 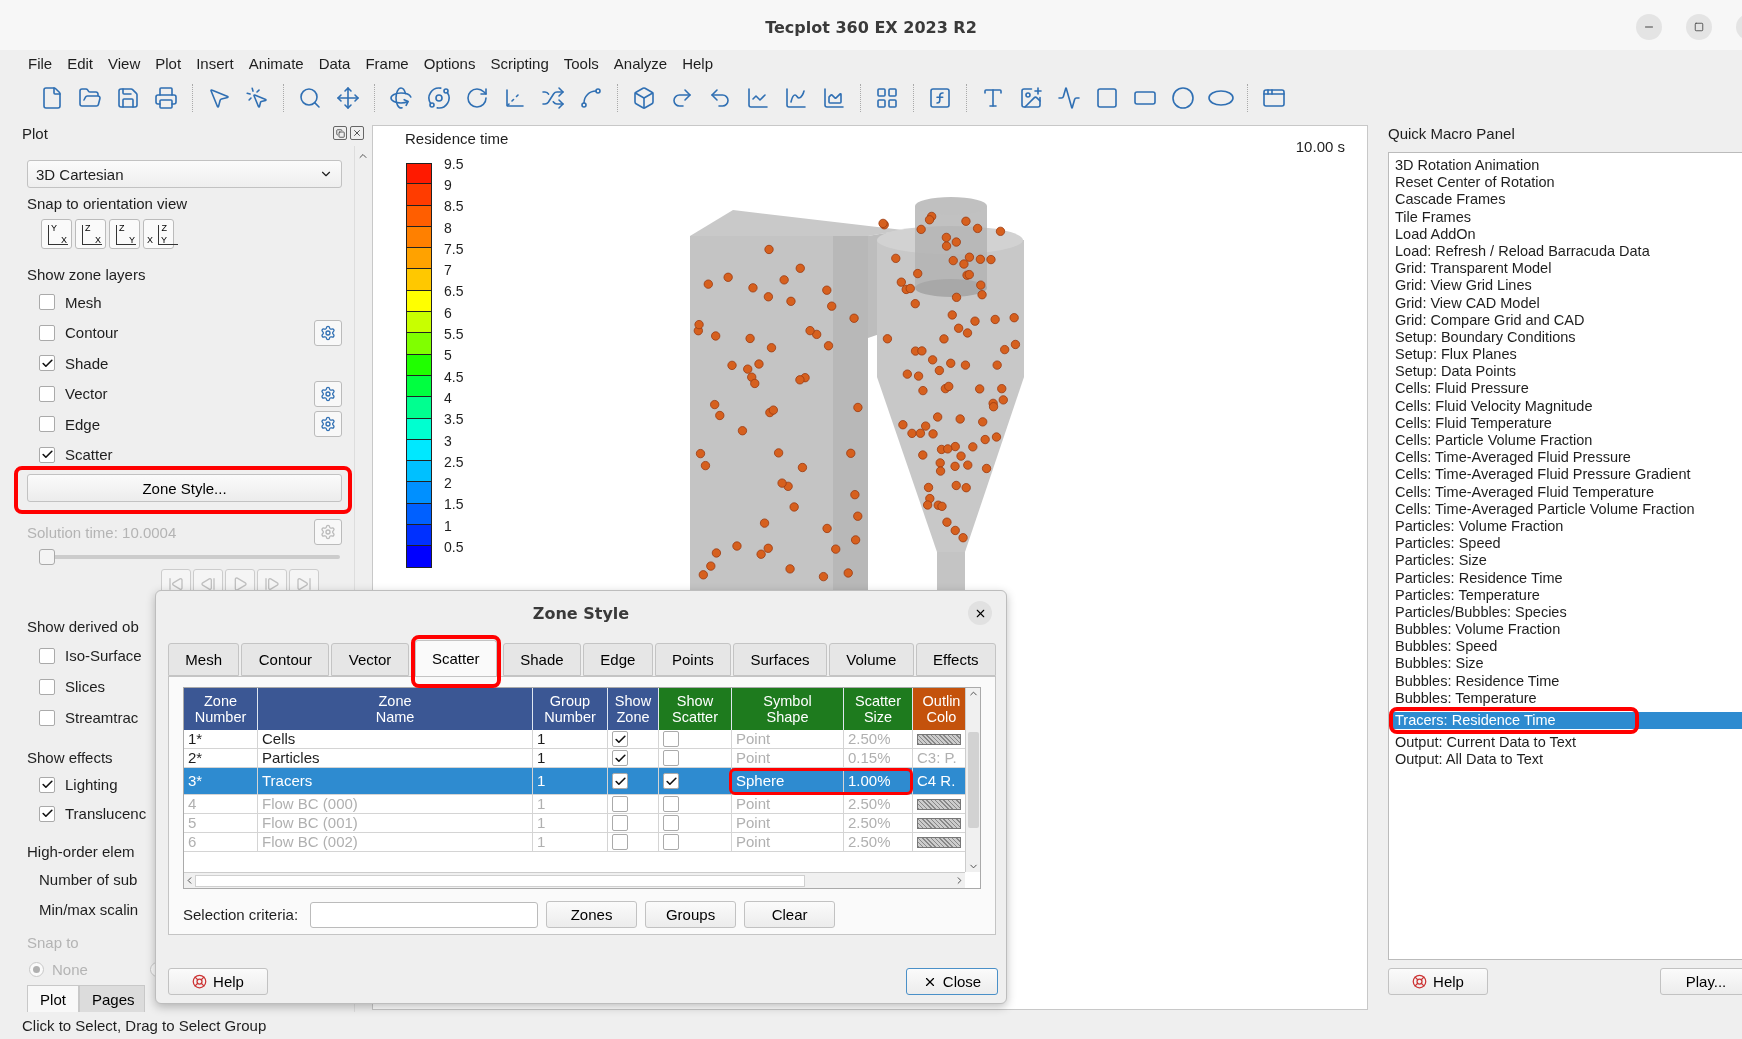 I want to click on table-row: 3* Tracers 1 Sphere 1.00% C4 R., so click(x=574, y=781).